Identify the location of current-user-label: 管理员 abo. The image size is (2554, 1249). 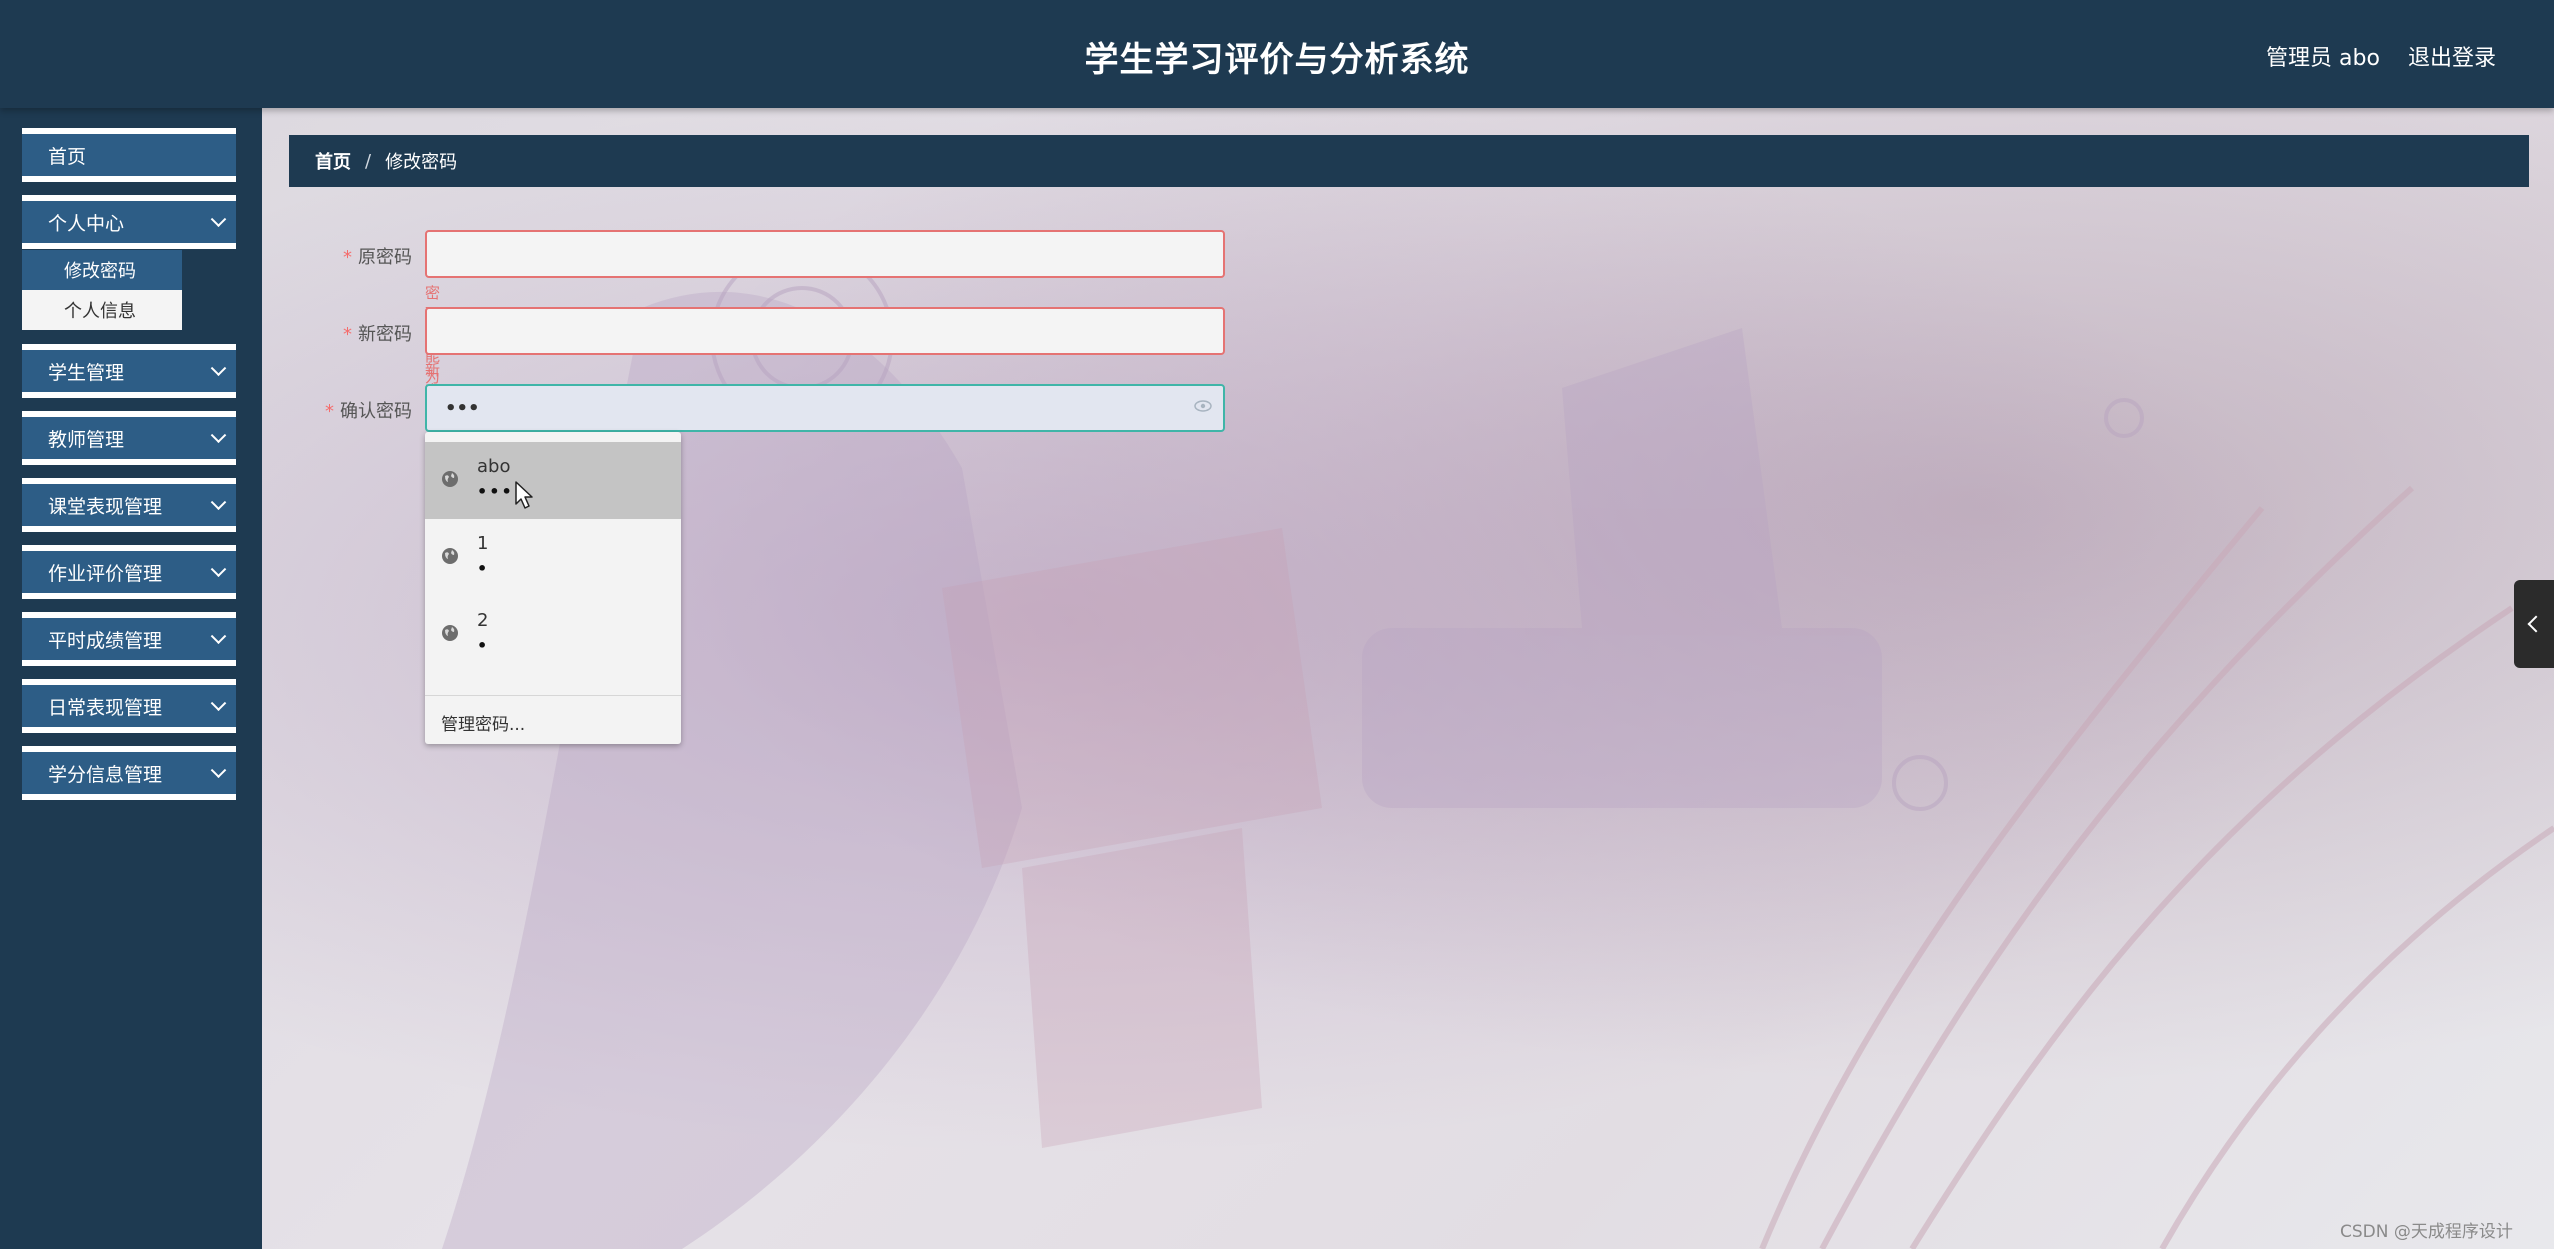
(2323, 58).